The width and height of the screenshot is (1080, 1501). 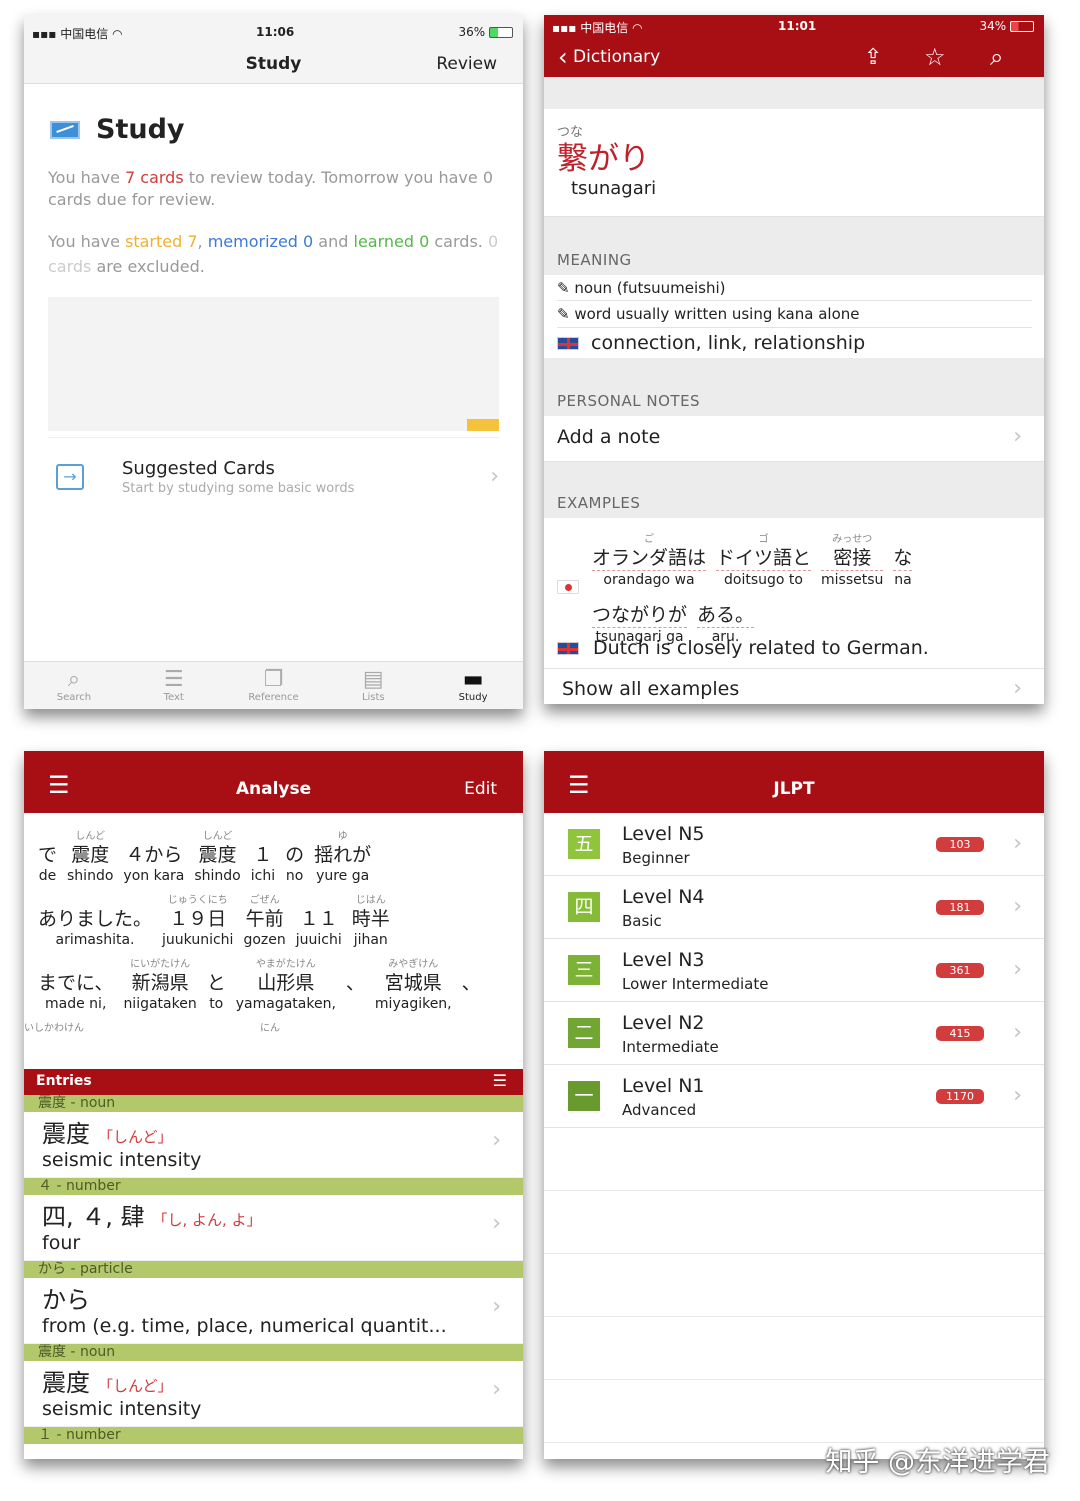 What do you see at coordinates (935, 57) in the screenshot?
I see `star-icon: ☆` at bounding box center [935, 57].